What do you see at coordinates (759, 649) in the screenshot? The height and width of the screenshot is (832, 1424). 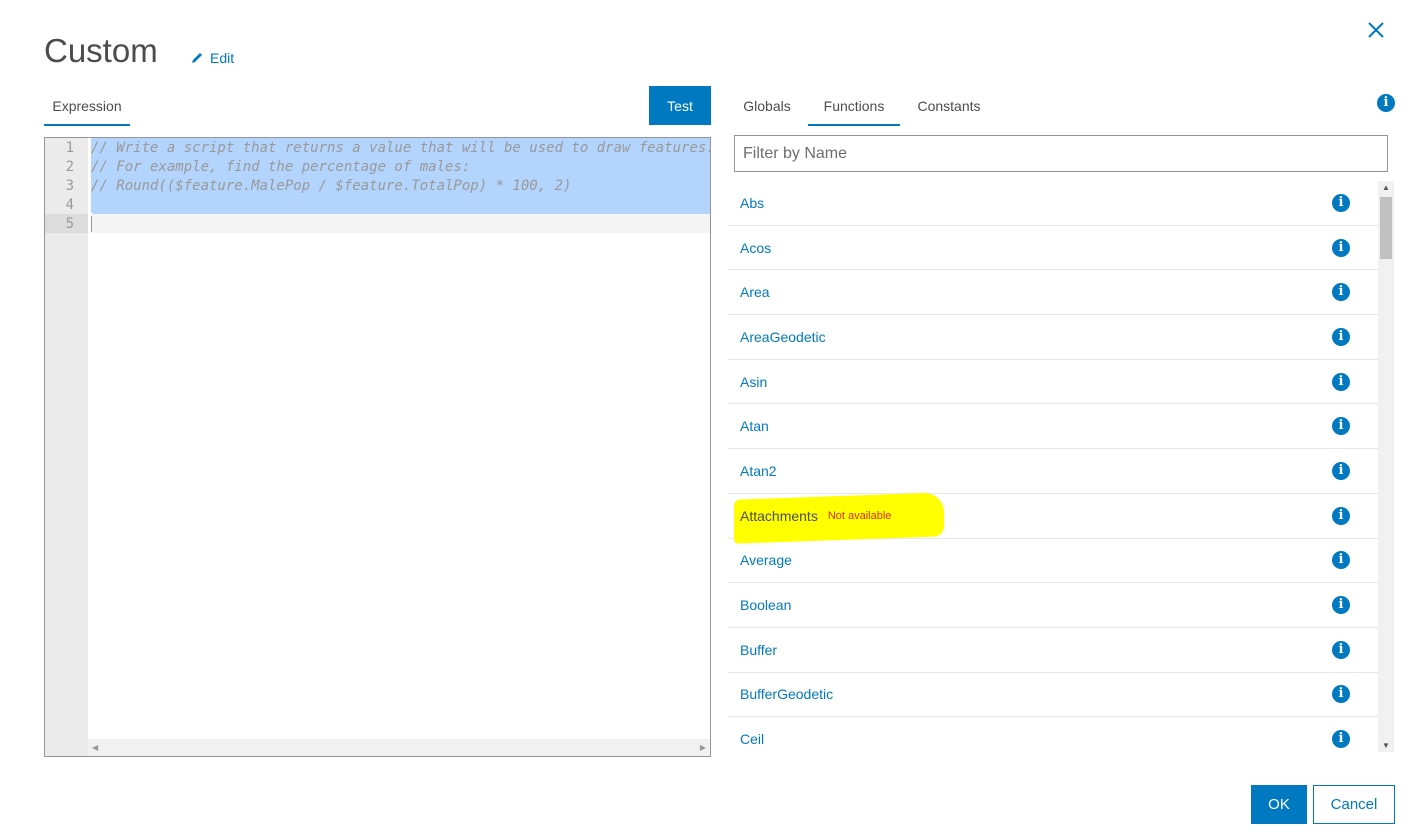 I see `function-name: Buffer` at bounding box center [759, 649].